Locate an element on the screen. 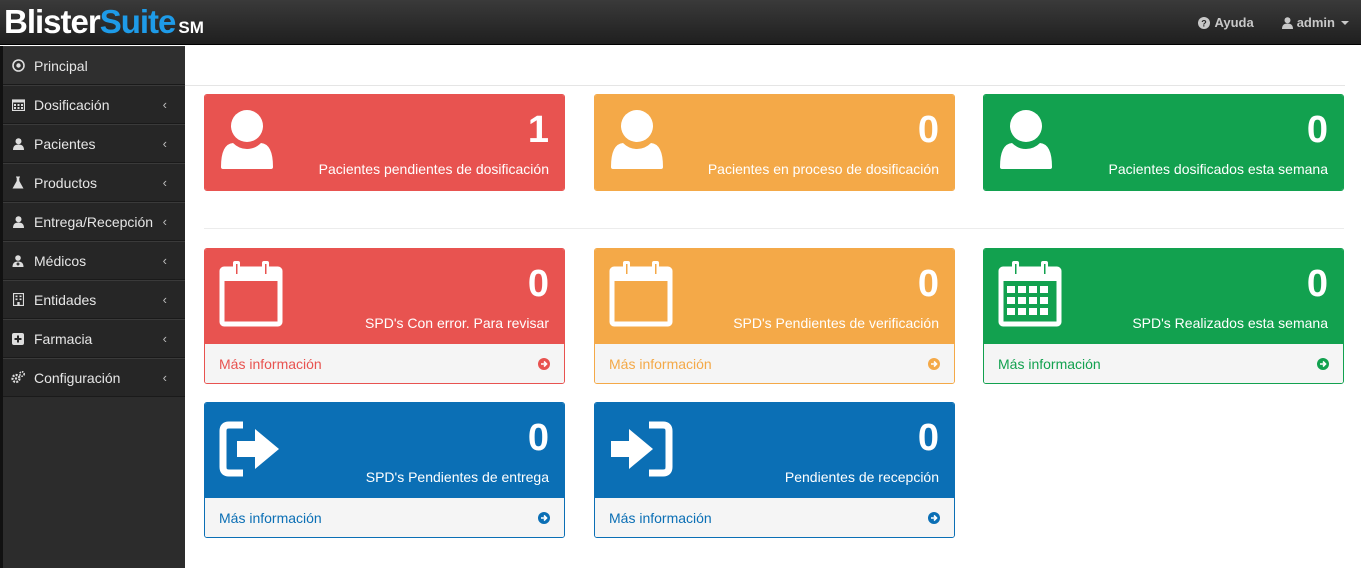 The image size is (1361, 568). box-label: SPD's Pendientes de verificación is located at coordinates (836, 323).